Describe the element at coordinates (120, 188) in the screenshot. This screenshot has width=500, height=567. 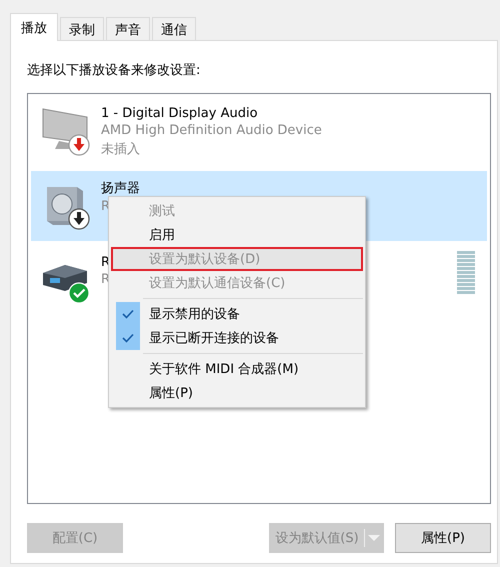
I see `device-name: 扬声器` at that location.